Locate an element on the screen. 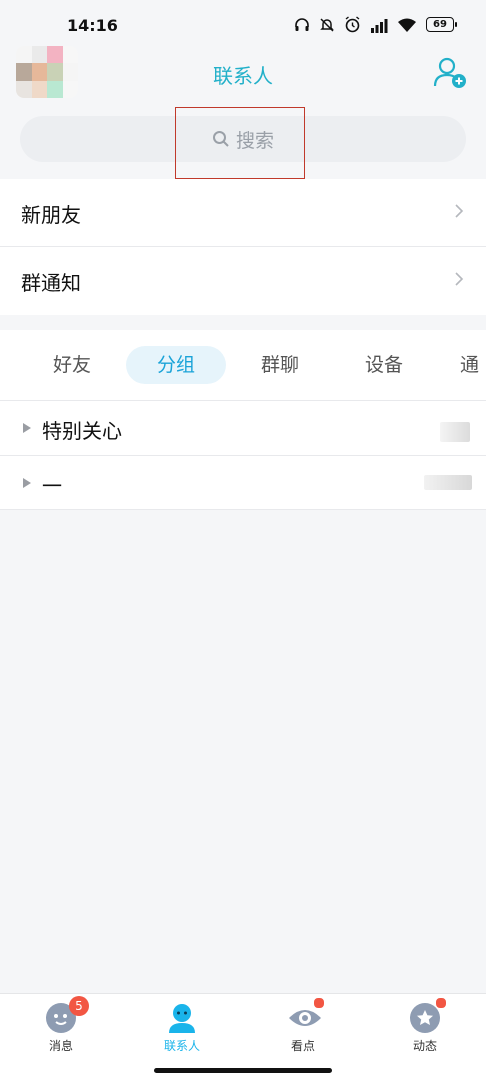 Image resolution: width=486 pixels, height=1081 pixels. alarm-icon is located at coordinates (352, 24).